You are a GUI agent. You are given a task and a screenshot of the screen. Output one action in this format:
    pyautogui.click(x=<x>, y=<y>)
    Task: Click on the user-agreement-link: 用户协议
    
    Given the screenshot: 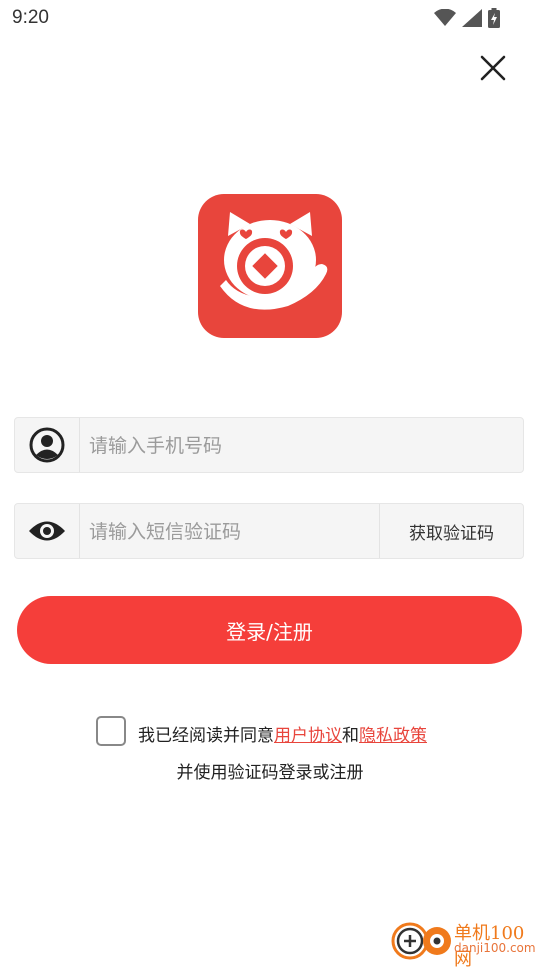 What is the action you would take?
    pyautogui.click(x=308, y=736)
    